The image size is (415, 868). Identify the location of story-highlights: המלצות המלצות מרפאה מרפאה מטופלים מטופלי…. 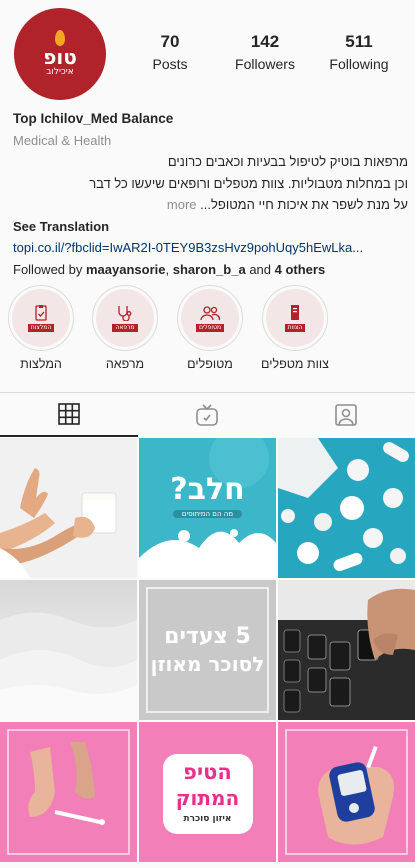
(207, 329).